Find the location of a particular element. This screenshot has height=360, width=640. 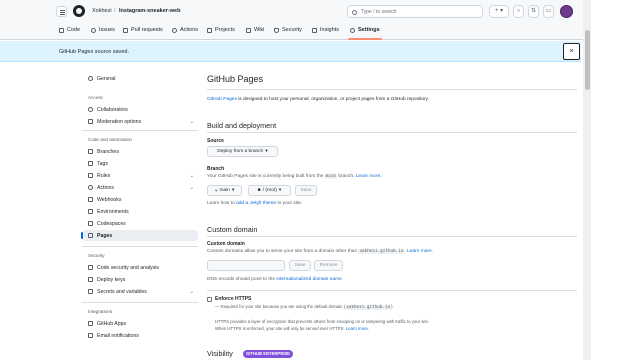

custom-domain-input is located at coordinates (246, 265).